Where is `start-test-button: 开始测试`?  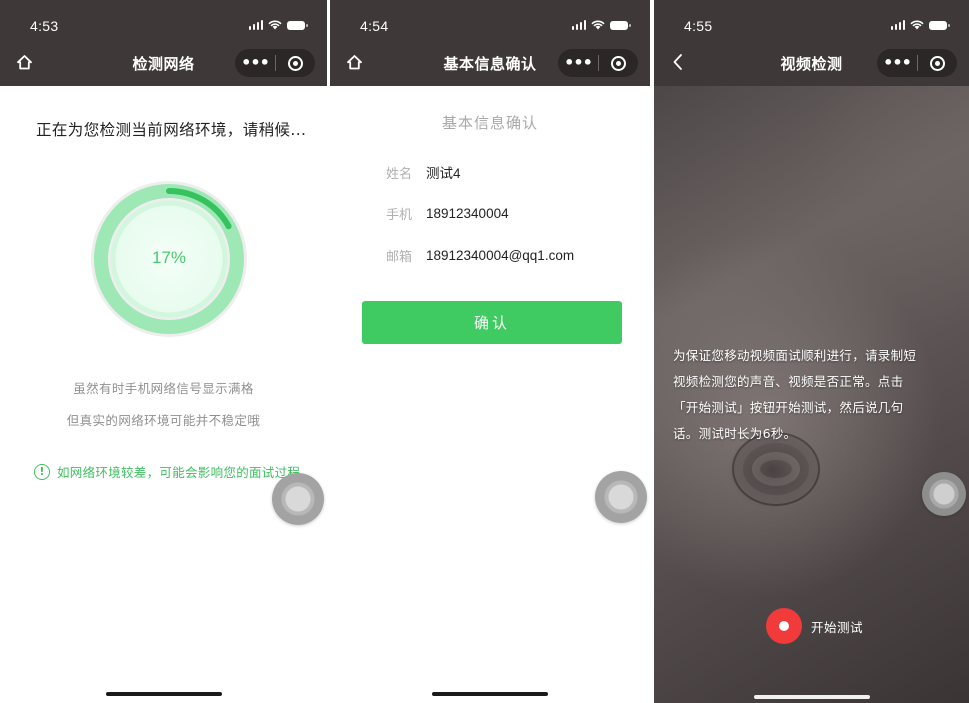 start-test-button: 开始测试 is located at coordinates (814, 626).